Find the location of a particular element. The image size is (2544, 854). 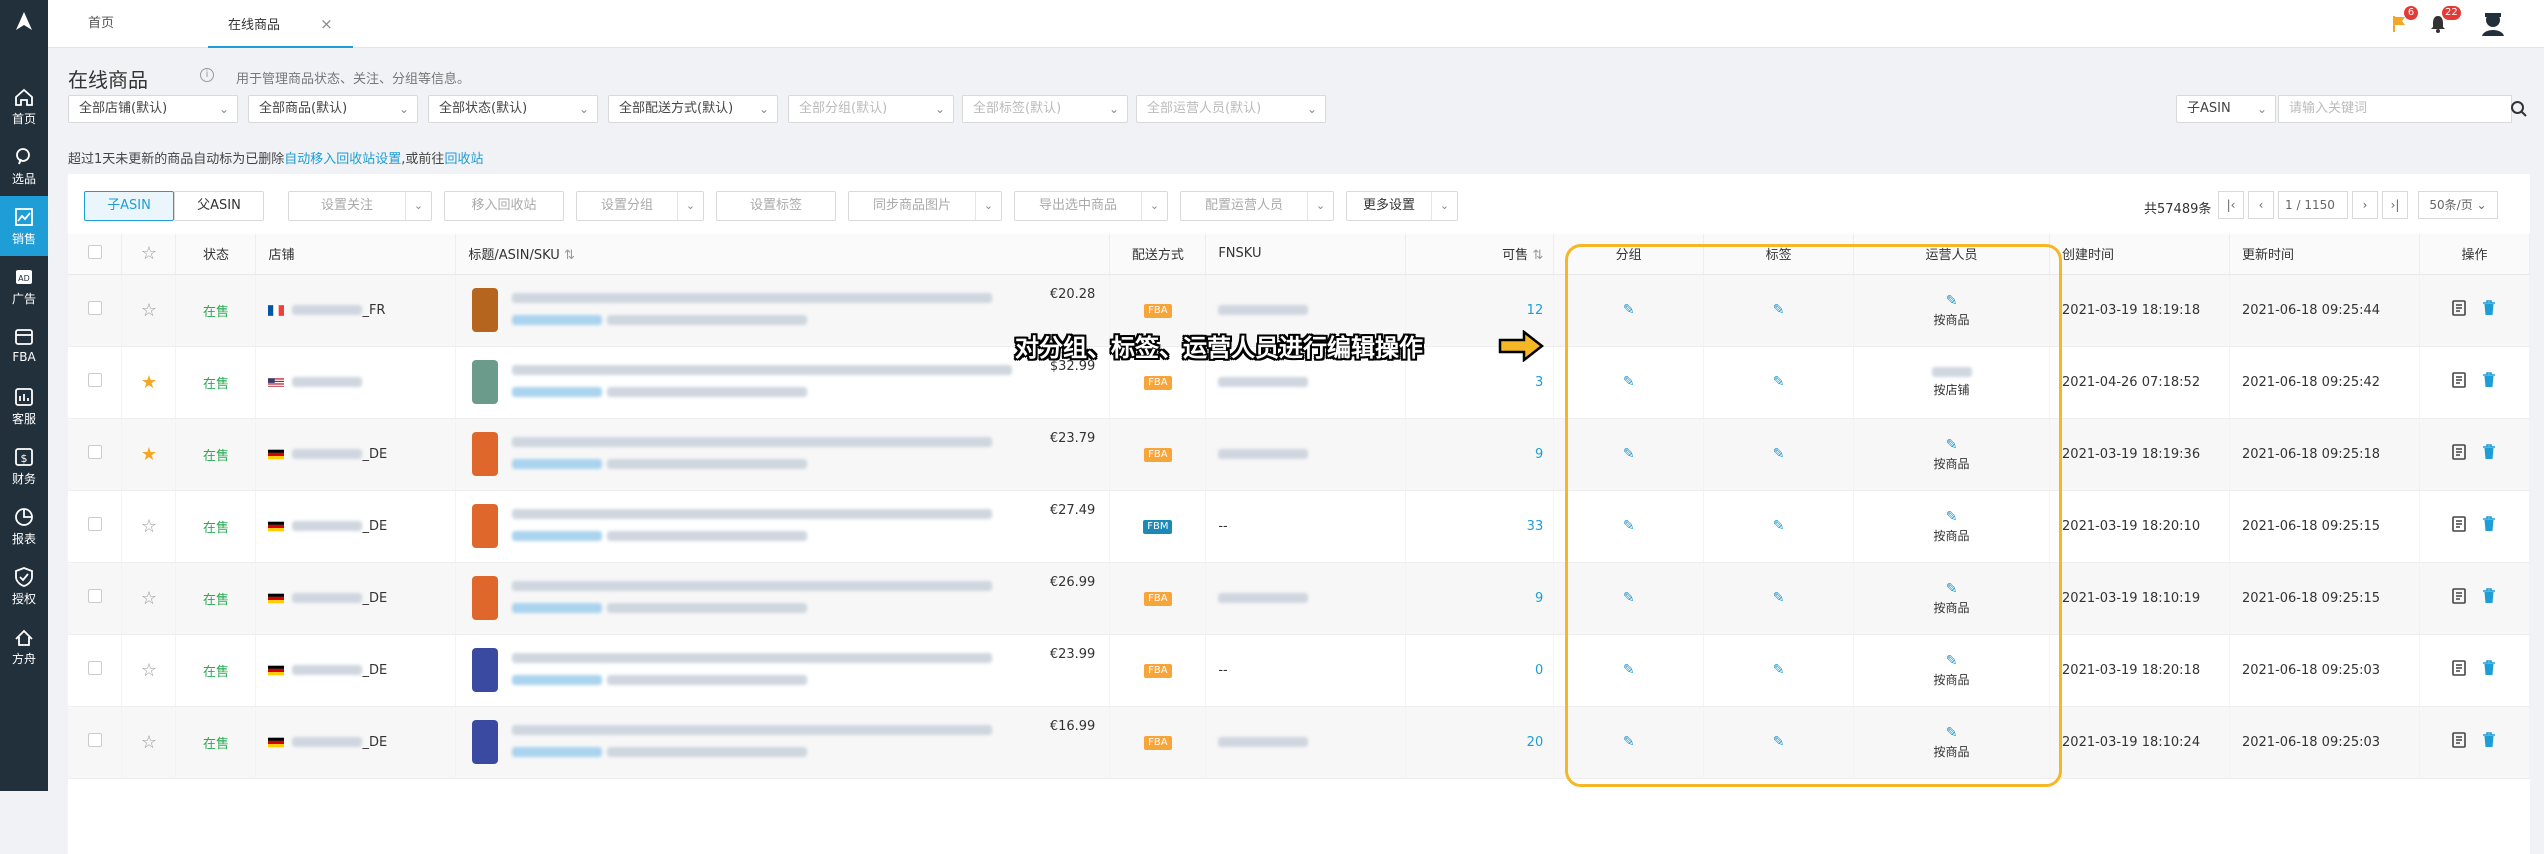

status-filter-select: 全部状态(默认) ⌄ is located at coordinates (513, 109).